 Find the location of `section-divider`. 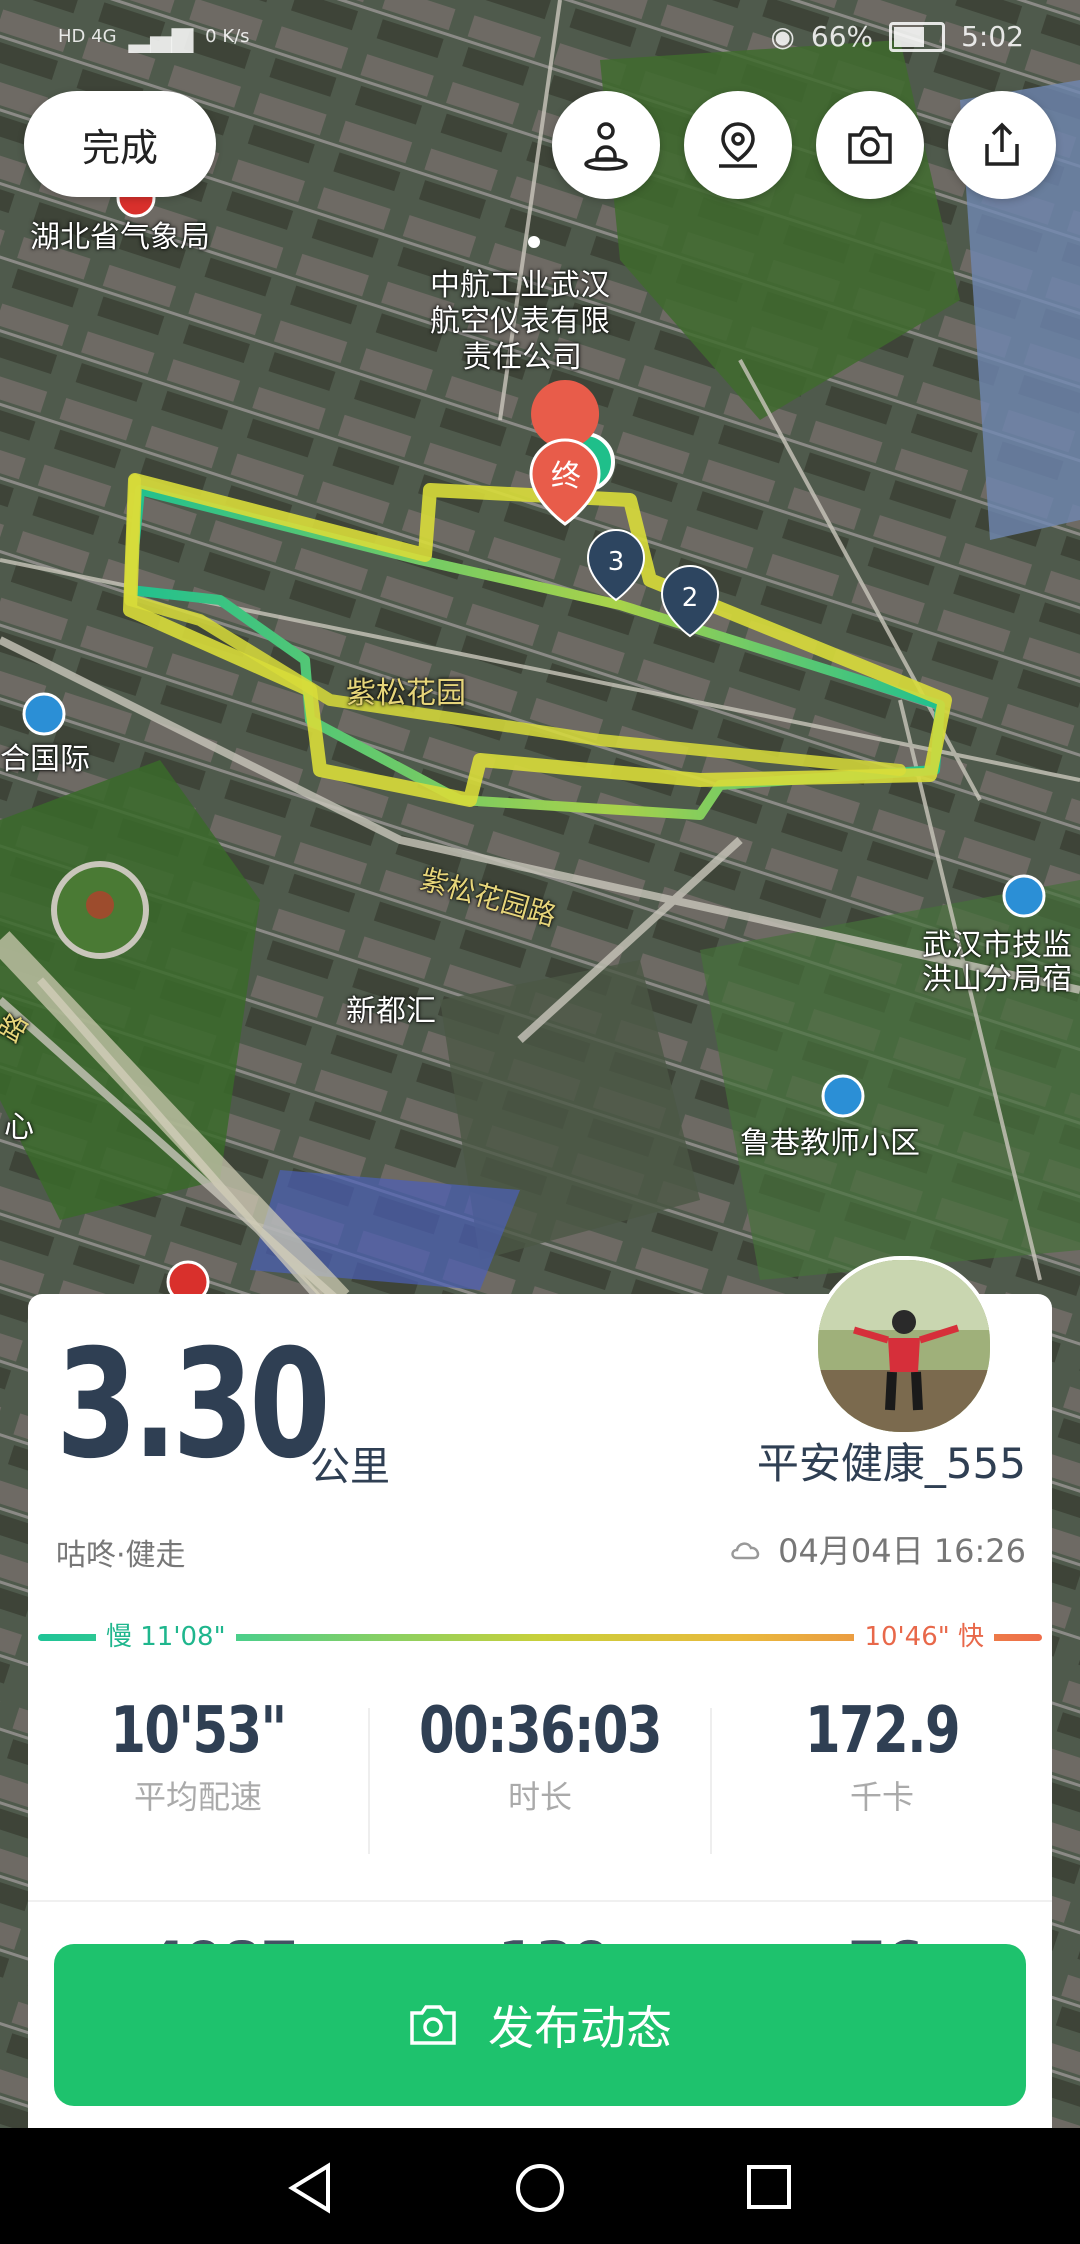

section-divider is located at coordinates (540, 1901).